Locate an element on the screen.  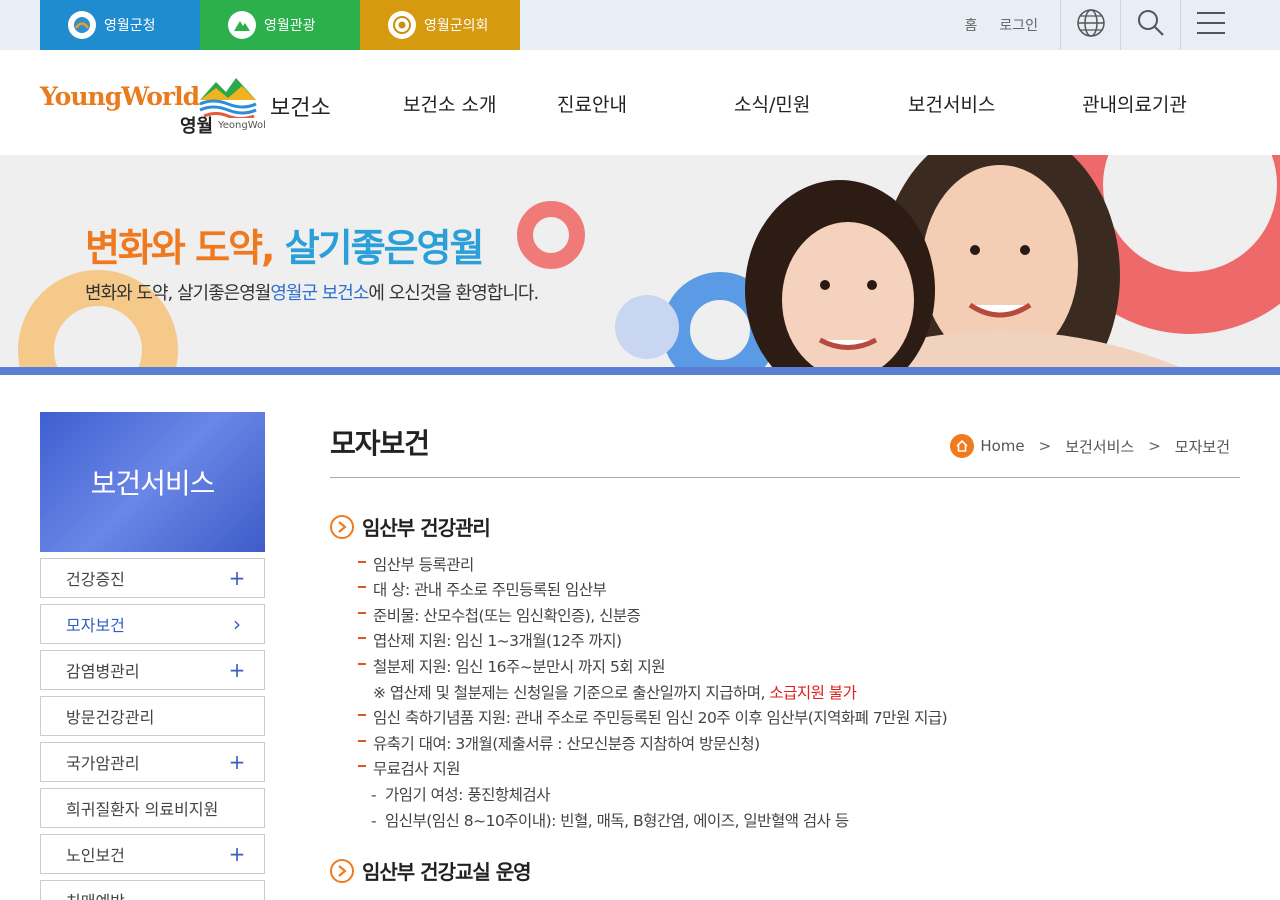
search-icon is located at coordinates (1151, 25).